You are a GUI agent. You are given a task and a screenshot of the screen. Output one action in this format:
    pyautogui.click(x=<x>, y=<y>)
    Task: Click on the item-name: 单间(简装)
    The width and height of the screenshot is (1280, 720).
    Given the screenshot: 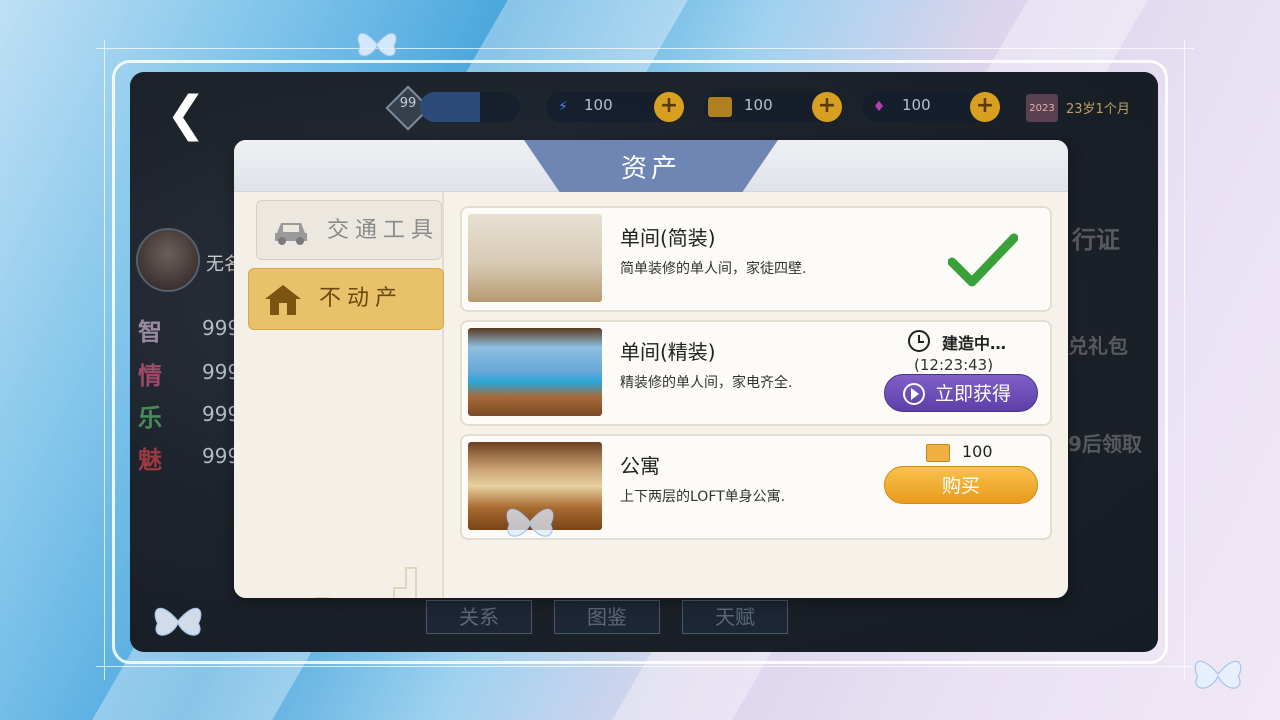 What is the action you would take?
    pyautogui.click(x=668, y=238)
    